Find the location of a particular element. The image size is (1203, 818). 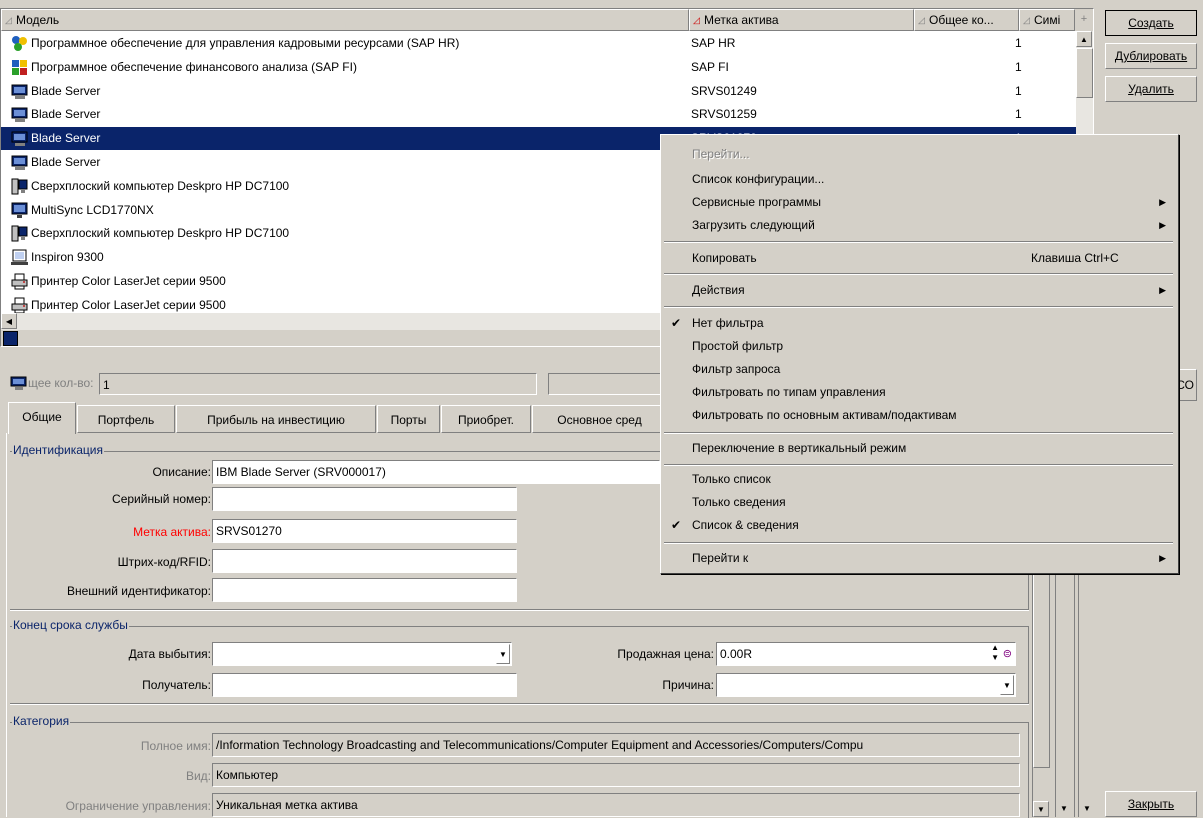

close-button: Закрыть is located at coordinates (1151, 804).